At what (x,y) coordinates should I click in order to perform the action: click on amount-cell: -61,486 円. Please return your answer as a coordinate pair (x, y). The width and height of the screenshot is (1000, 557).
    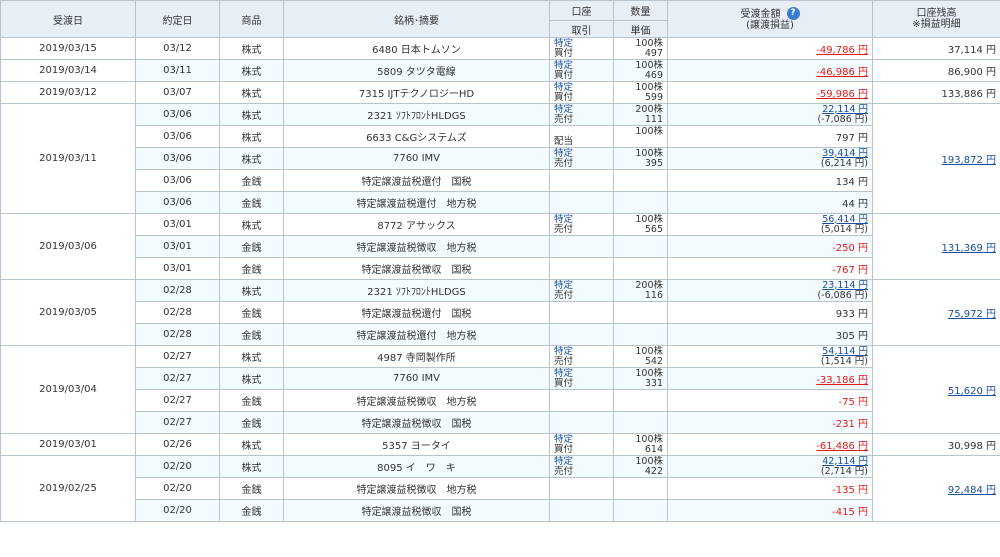
    Looking at the image, I should click on (770, 444).